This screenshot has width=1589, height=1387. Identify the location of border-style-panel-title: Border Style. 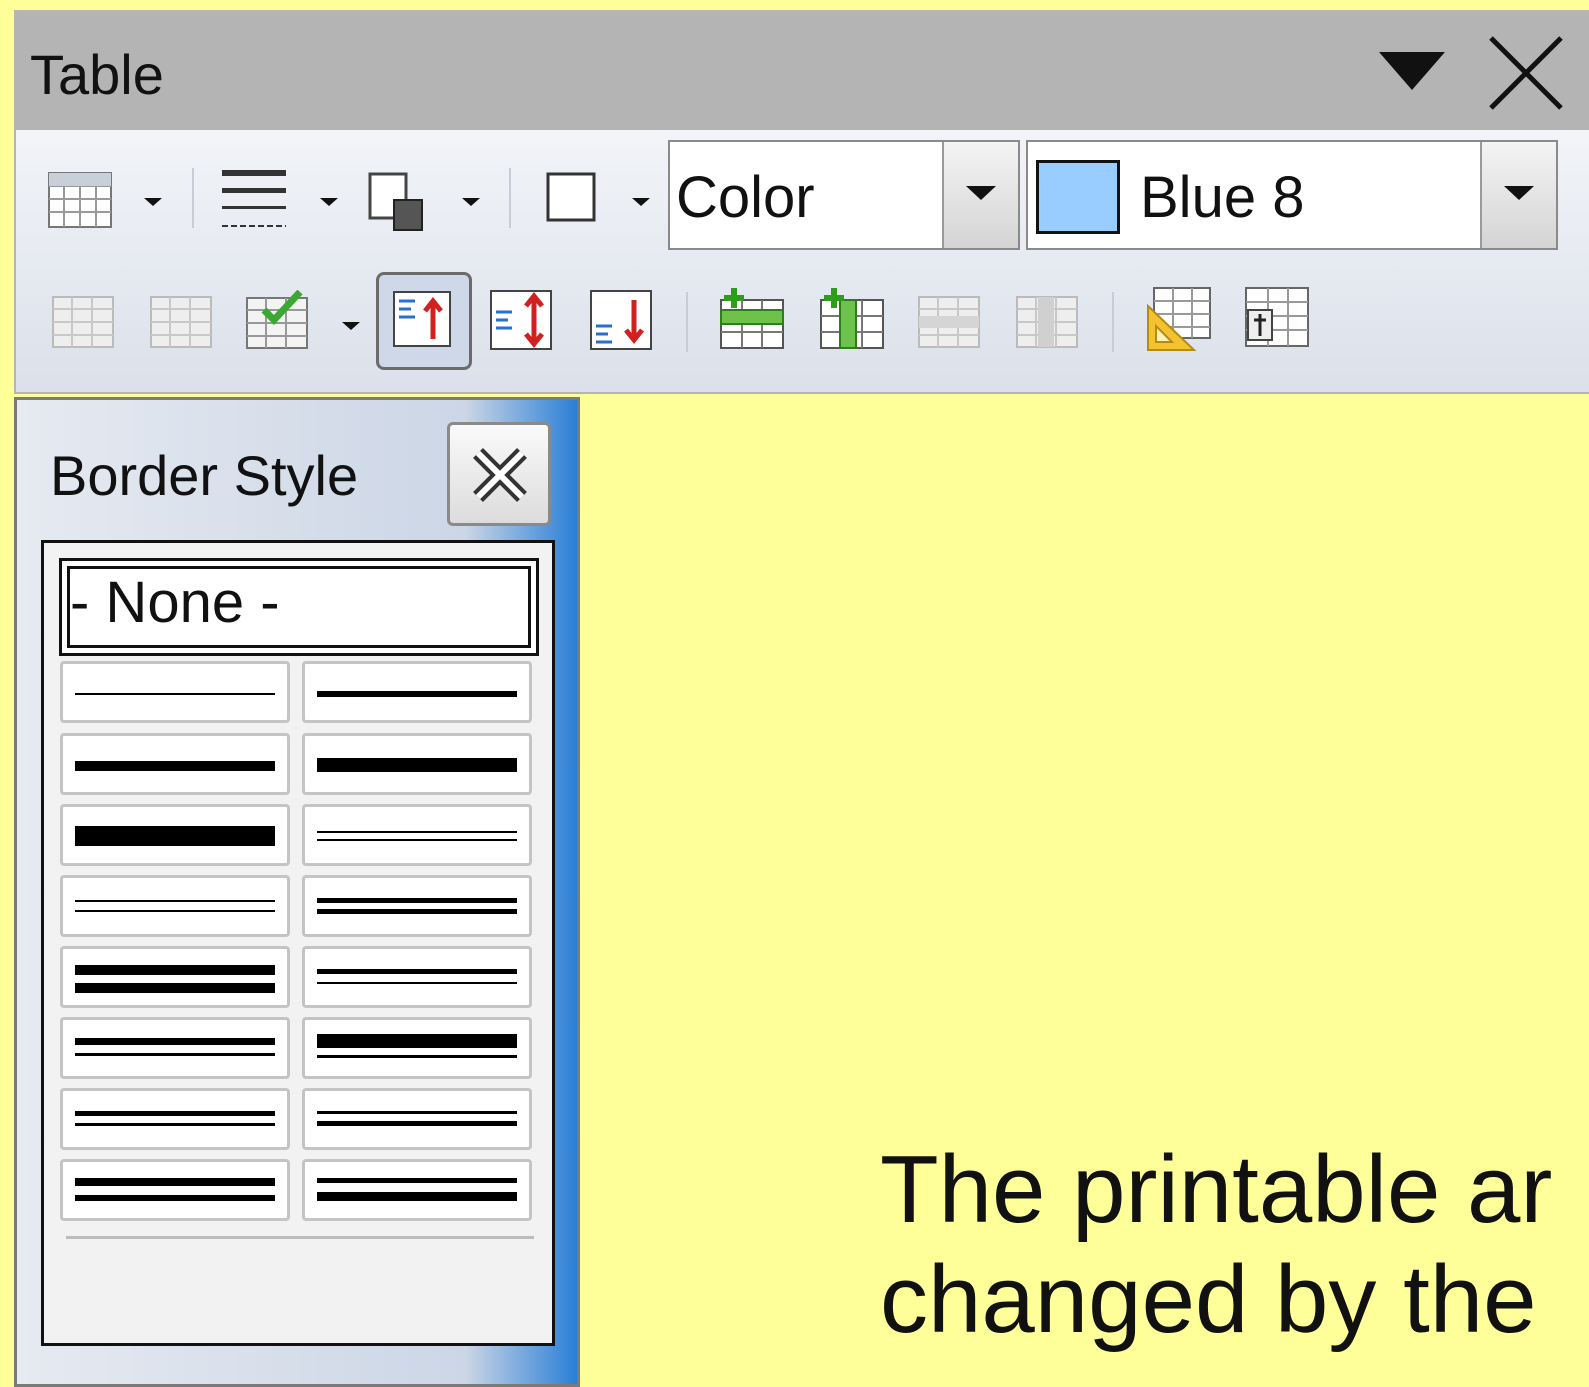
(204, 475).